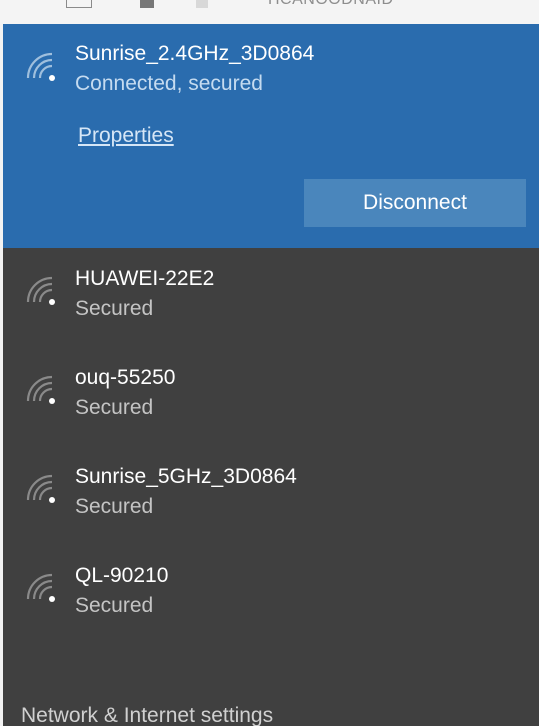 The height and width of the screenshot is (726, 539). What do you see at coordinates (195, 53) in the screenshot?
I see `network-name: Sunrise_2.4GHz_3D0864` at bounding box center [195, 53].